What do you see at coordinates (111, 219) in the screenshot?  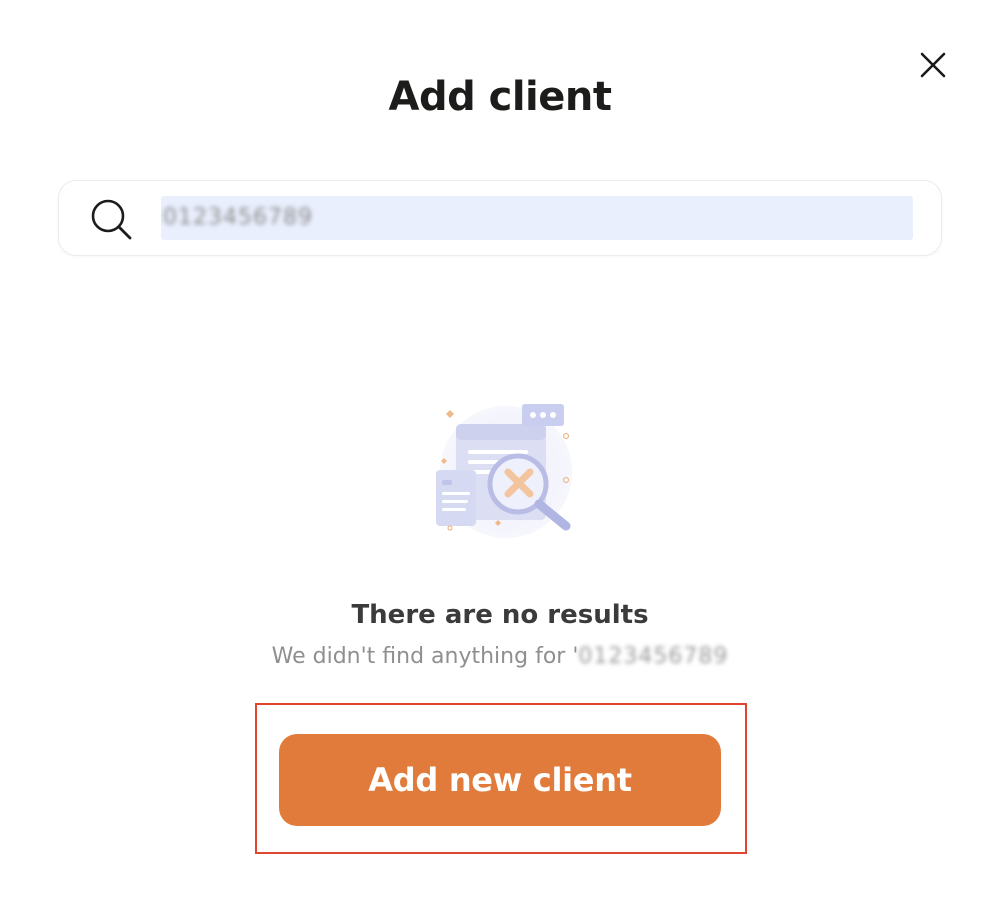 I see `search-icon` at bounding box center [111, 219].